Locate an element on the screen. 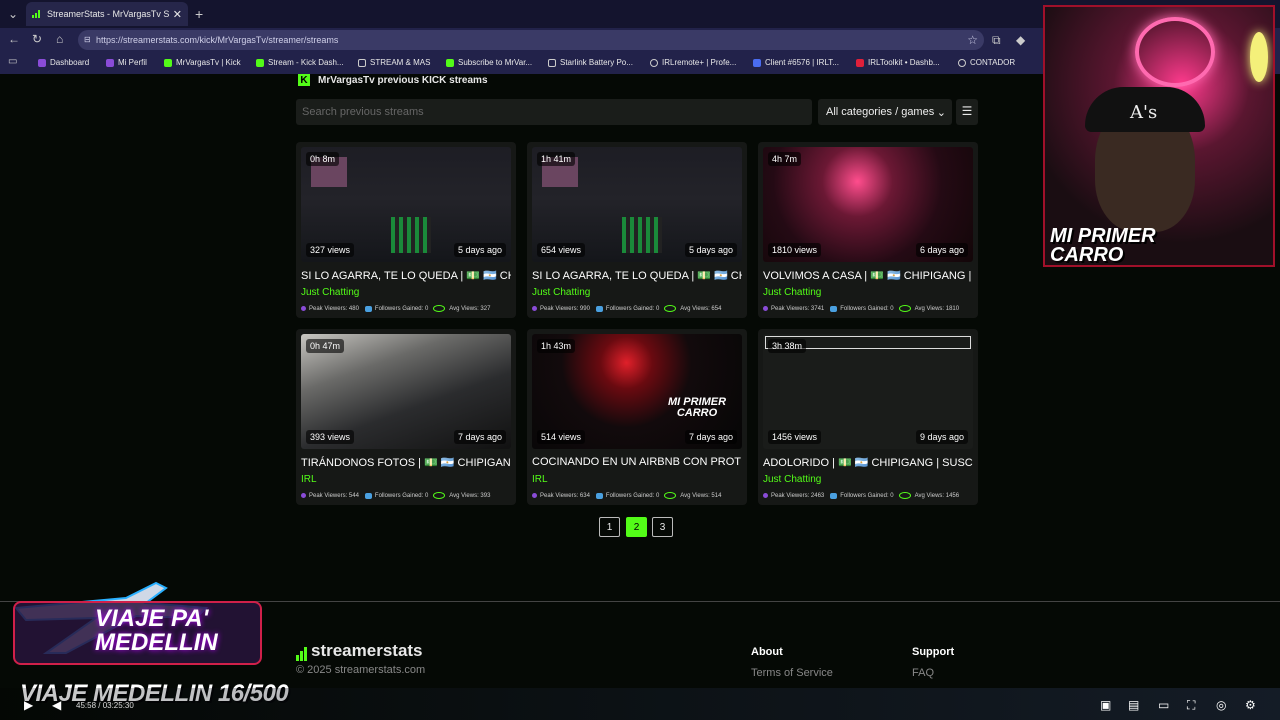 The width and height of the screenshot is (1280, 720). player-time: 45:58 / 03:25:30 is located at coordinates (105, 705).